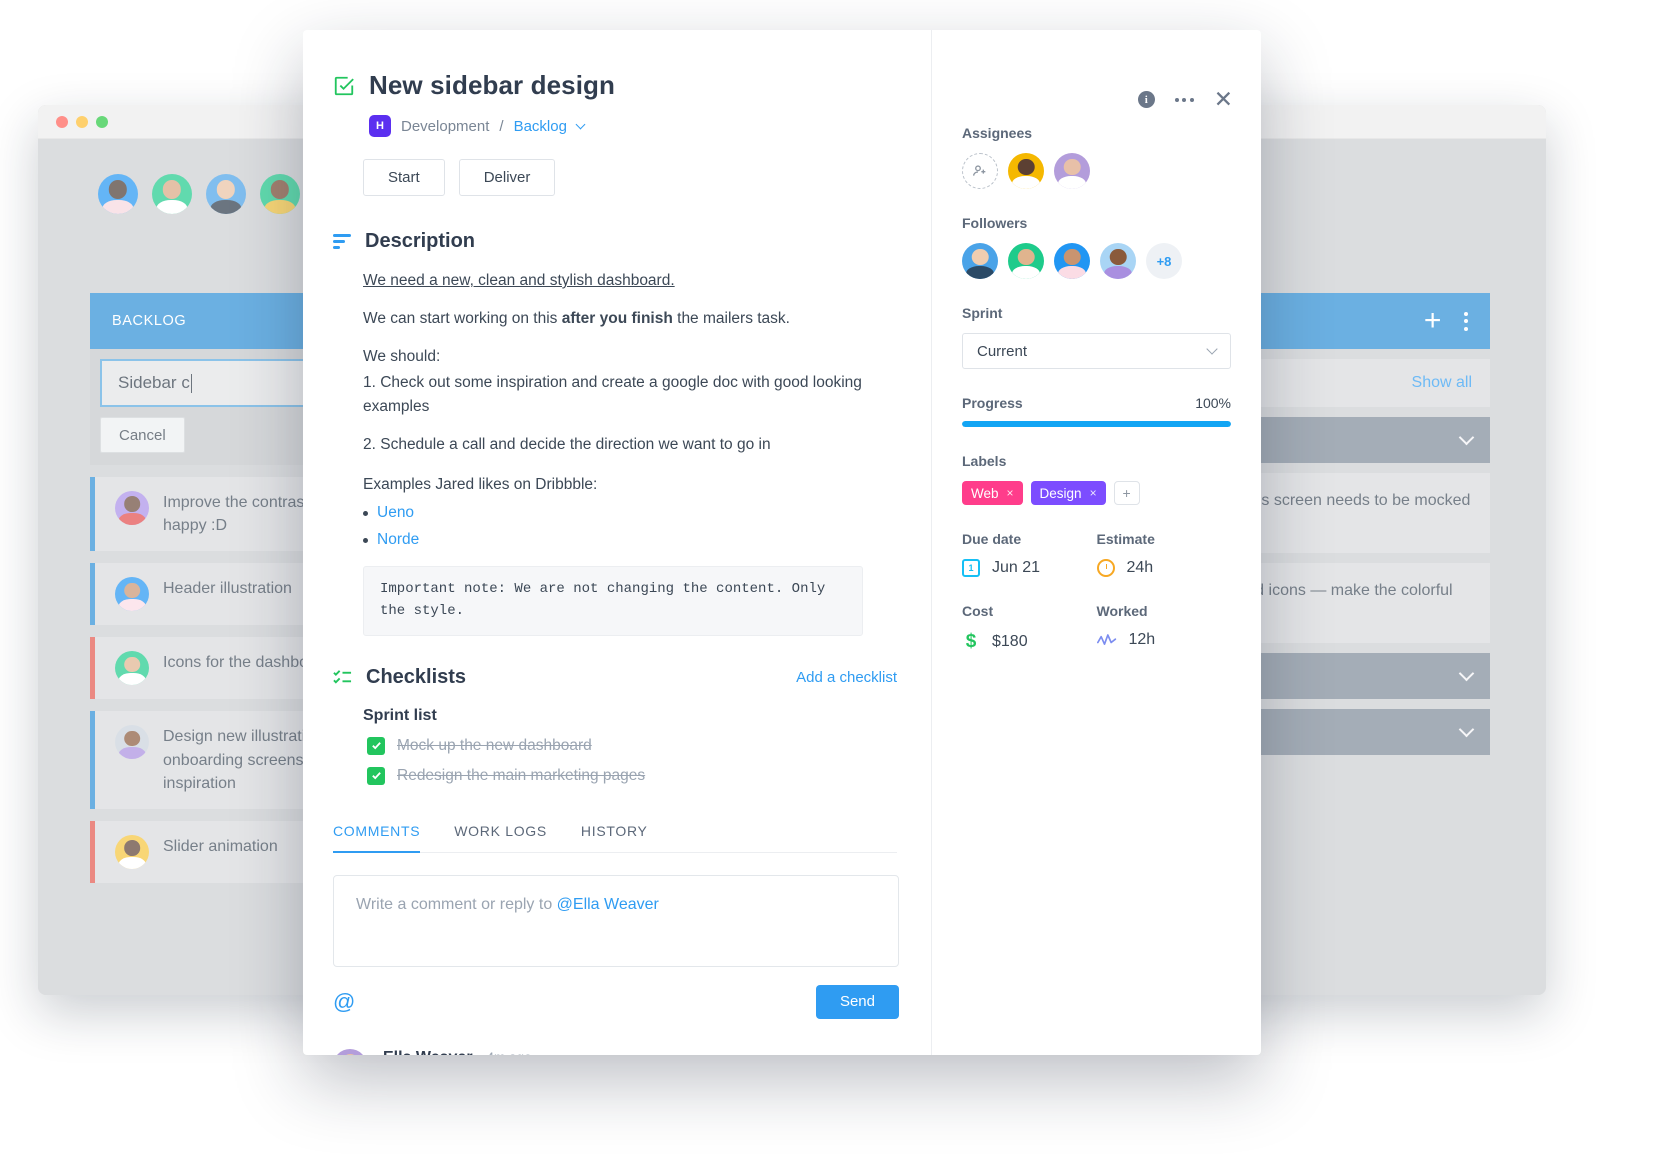 This screenshot has width=1656, height=1154. Describe the element at coordinates (1142, 639) in the screenshot. I see `worked-value: 12h` at that location.